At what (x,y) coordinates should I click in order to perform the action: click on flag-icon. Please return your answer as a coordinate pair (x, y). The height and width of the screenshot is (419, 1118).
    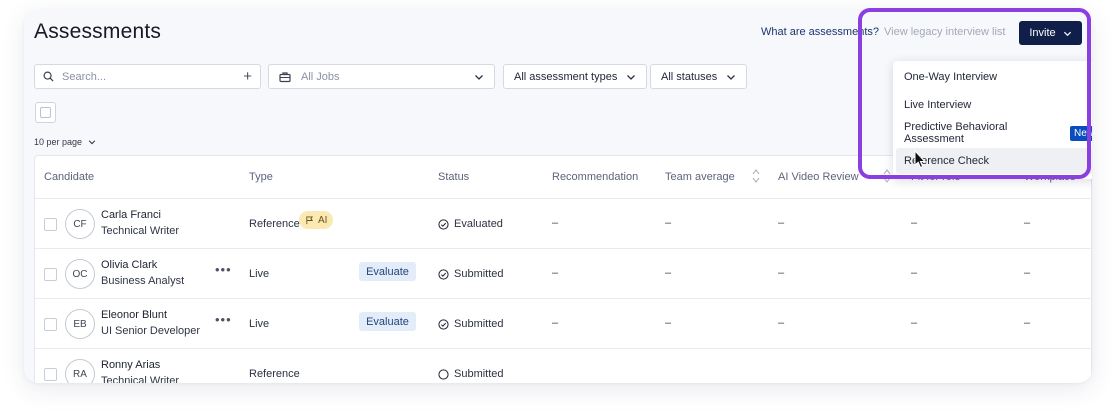
    Looking at the image, I should click on (310, 219).